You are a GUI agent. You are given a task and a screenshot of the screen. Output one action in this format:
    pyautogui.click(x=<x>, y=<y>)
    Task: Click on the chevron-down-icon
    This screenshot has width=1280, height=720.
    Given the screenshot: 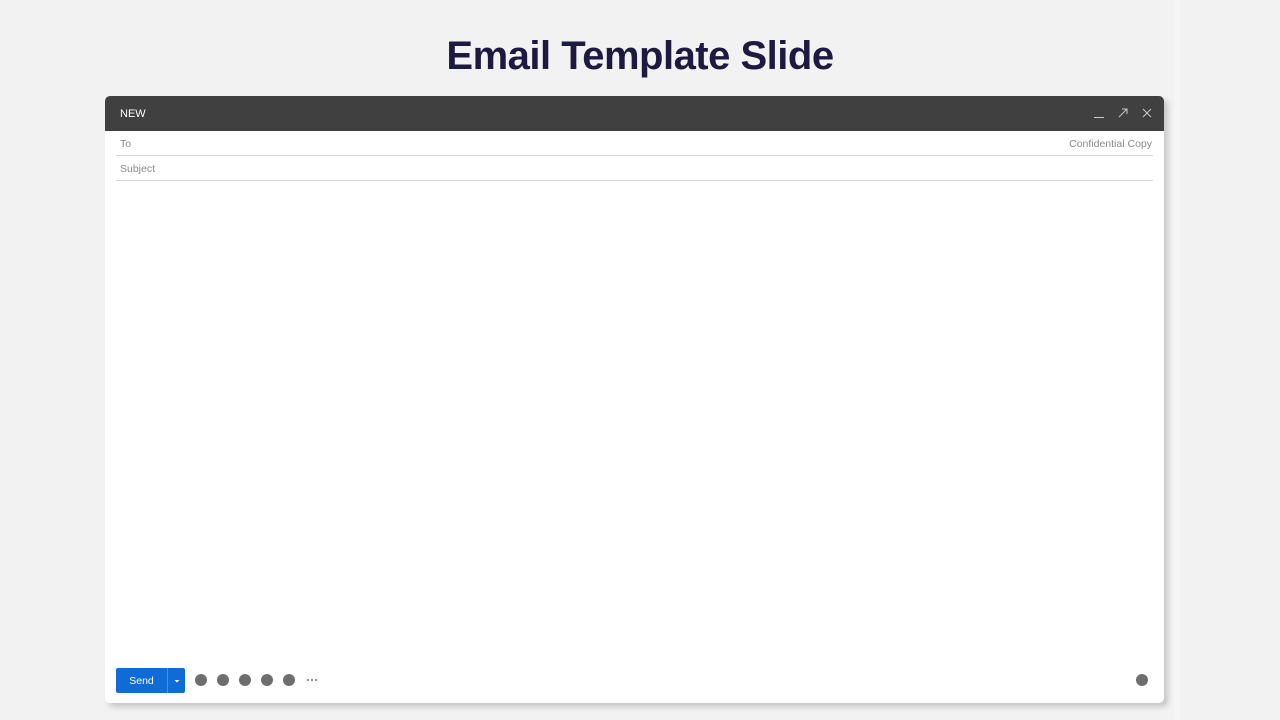 What is the action you would take?
    pyautogui.click(x=176, y=680)
    